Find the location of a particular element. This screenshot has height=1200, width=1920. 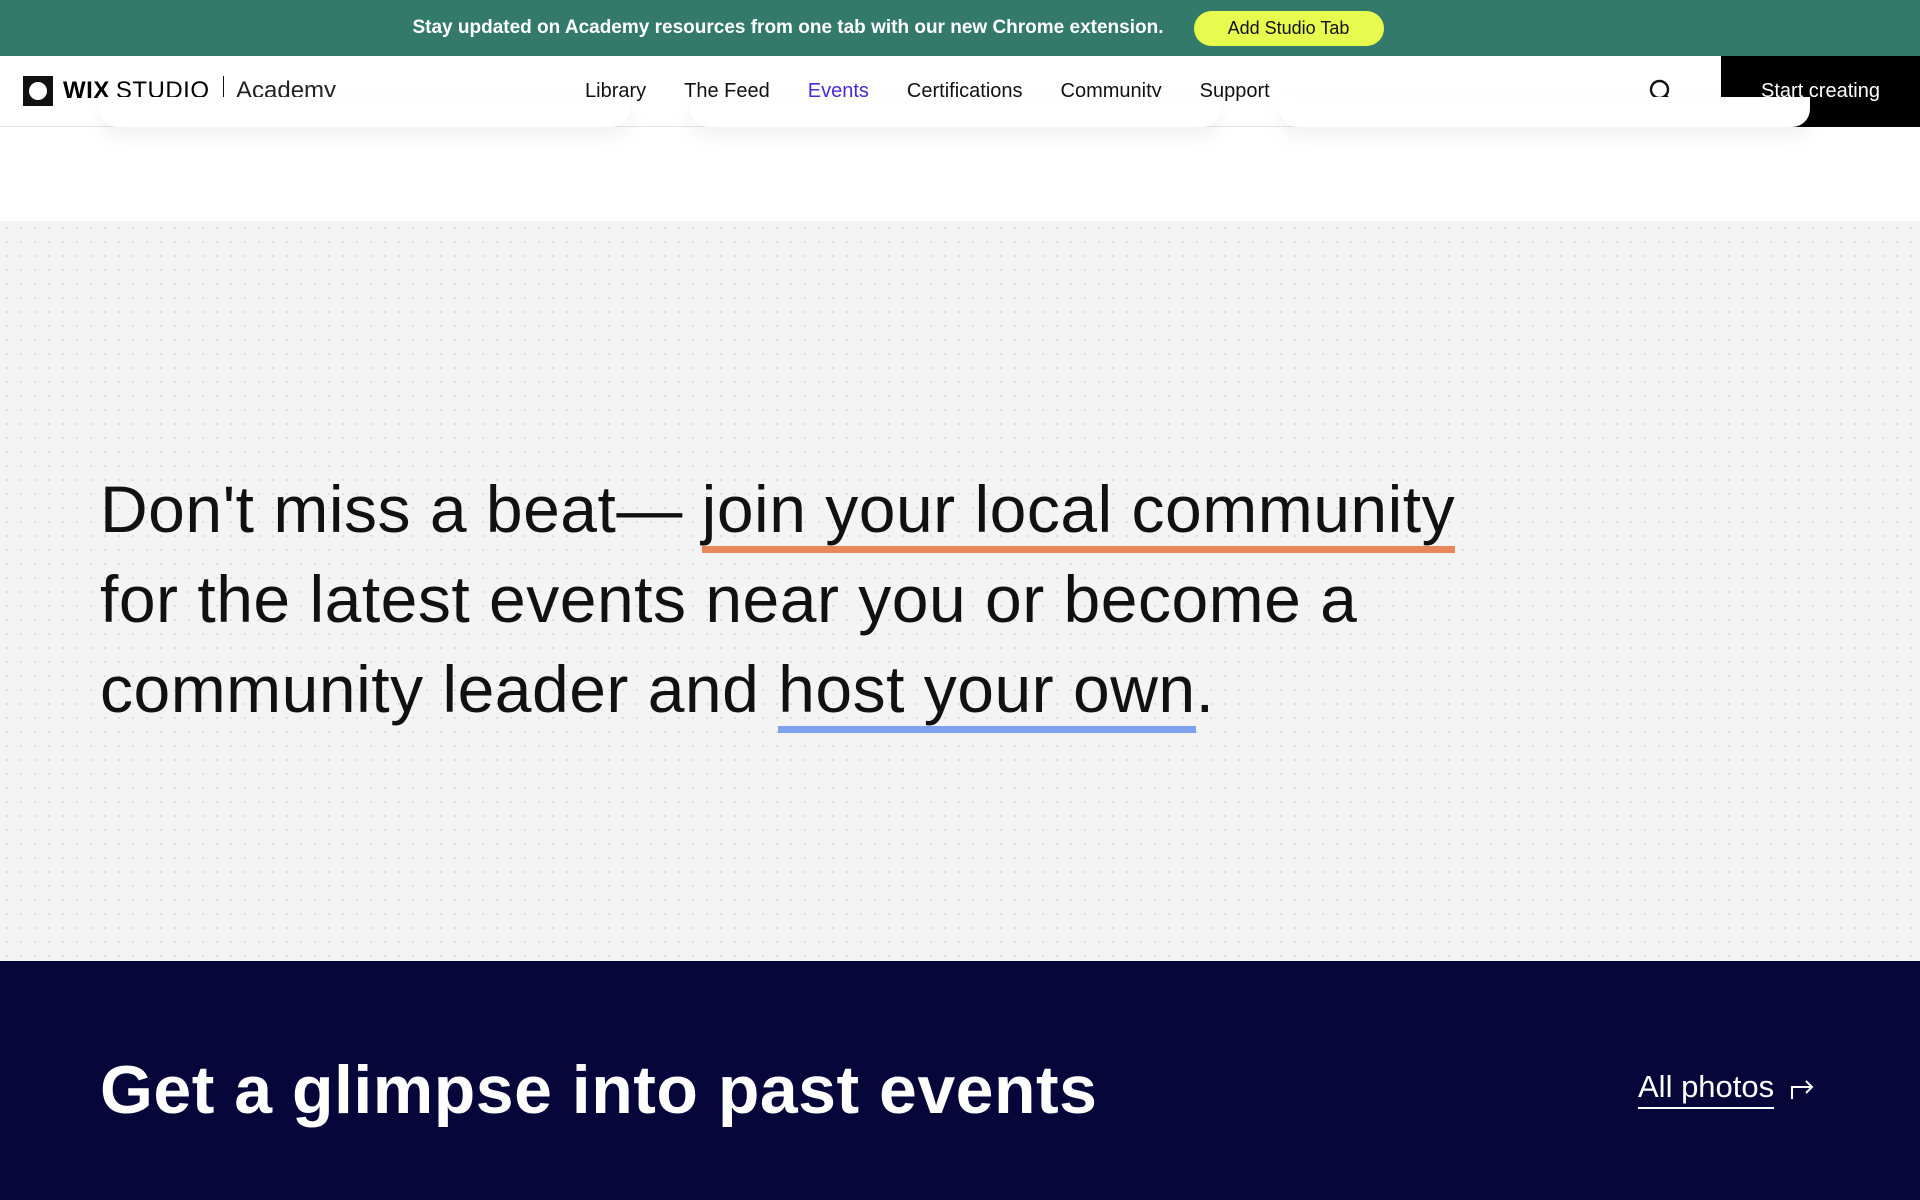

all-photos-link: All photos is located at coordinates (1727, 1089).